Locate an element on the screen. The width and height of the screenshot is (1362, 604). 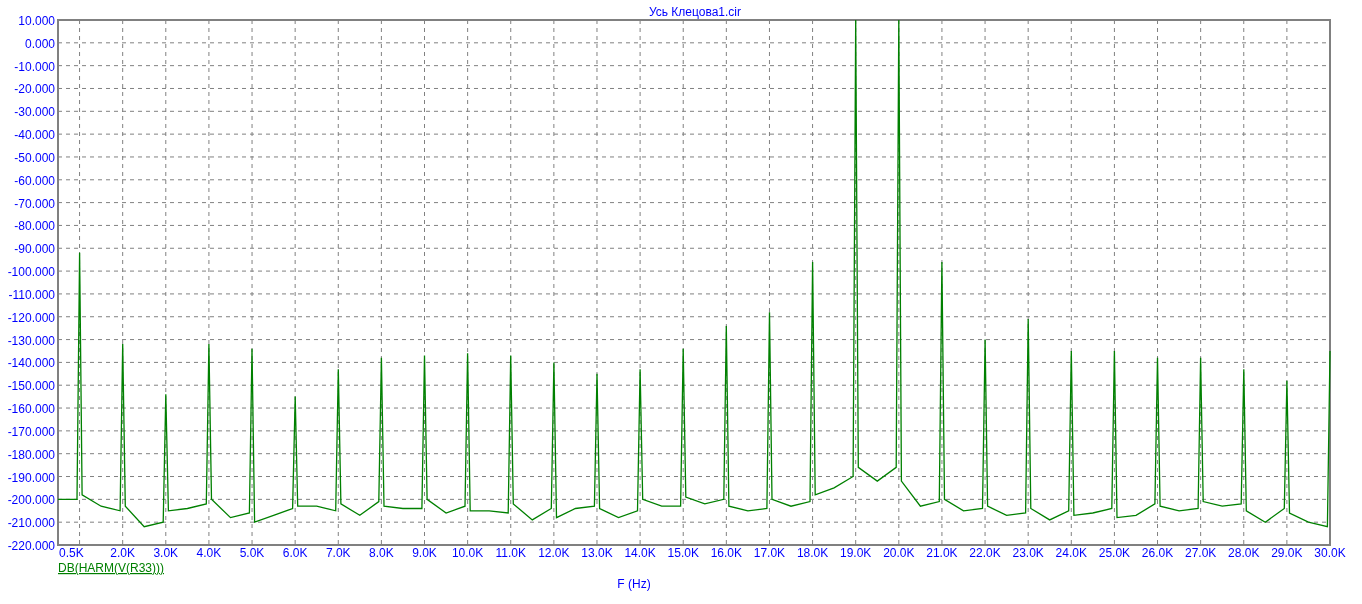
axis-tick-label: 0.000 is located at coordinates (39, 43).